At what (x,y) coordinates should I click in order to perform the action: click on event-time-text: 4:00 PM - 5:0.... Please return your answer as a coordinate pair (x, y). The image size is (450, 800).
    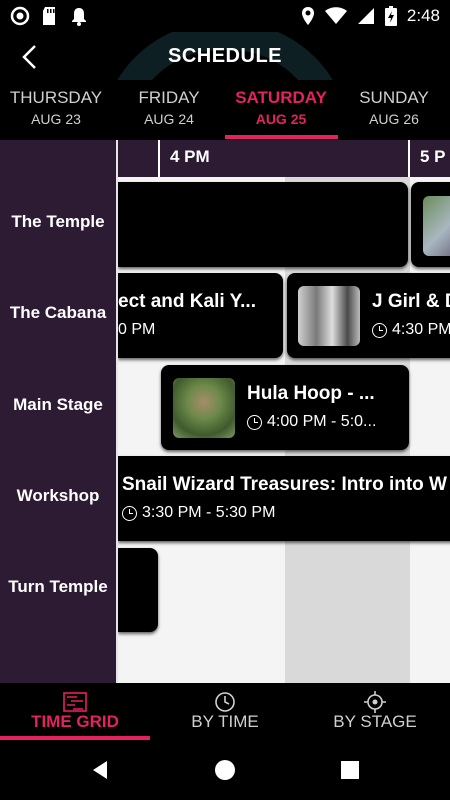
    Looking at the image, I should click on (322, 421).